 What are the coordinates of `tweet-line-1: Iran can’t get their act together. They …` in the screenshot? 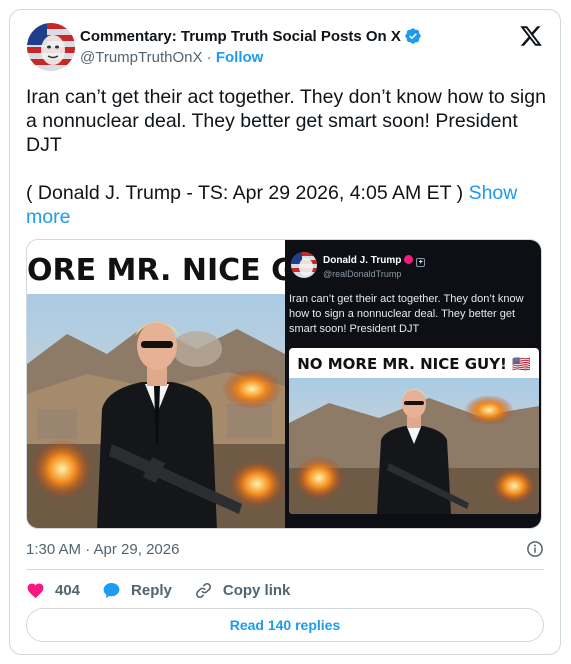 It's located at (286, 121).